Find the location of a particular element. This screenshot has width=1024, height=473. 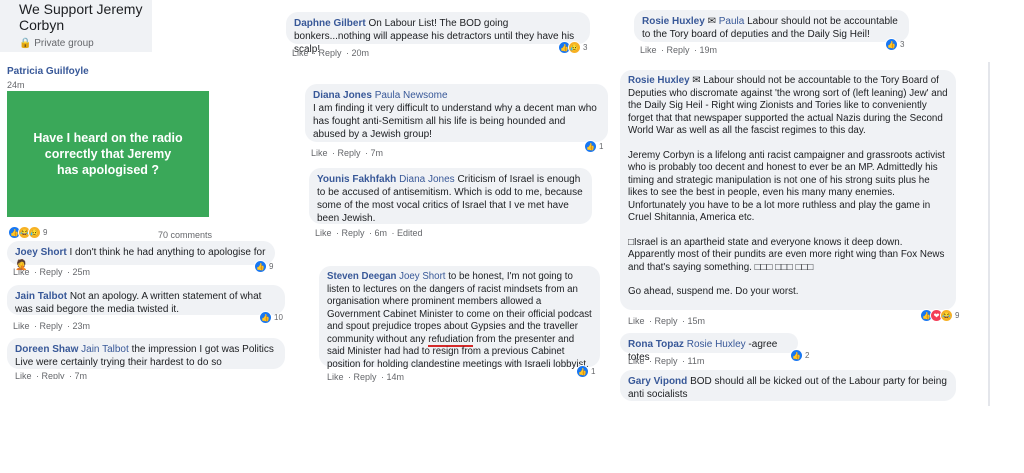

comment-actions: Like · Reply · 15m is located at coordinates (667, 321).